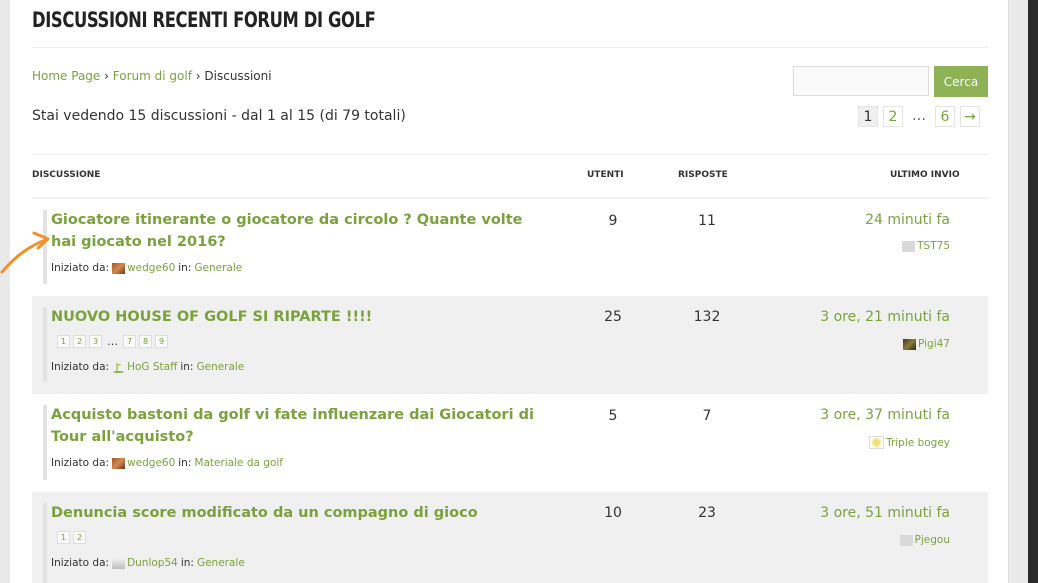 Image resolution: width=1038 pixels, height=583 pixels. What do you see at coordinates (613, 221) in the screenshot?
I see `topic-users-count: 9` at bounding box center [613, 221].